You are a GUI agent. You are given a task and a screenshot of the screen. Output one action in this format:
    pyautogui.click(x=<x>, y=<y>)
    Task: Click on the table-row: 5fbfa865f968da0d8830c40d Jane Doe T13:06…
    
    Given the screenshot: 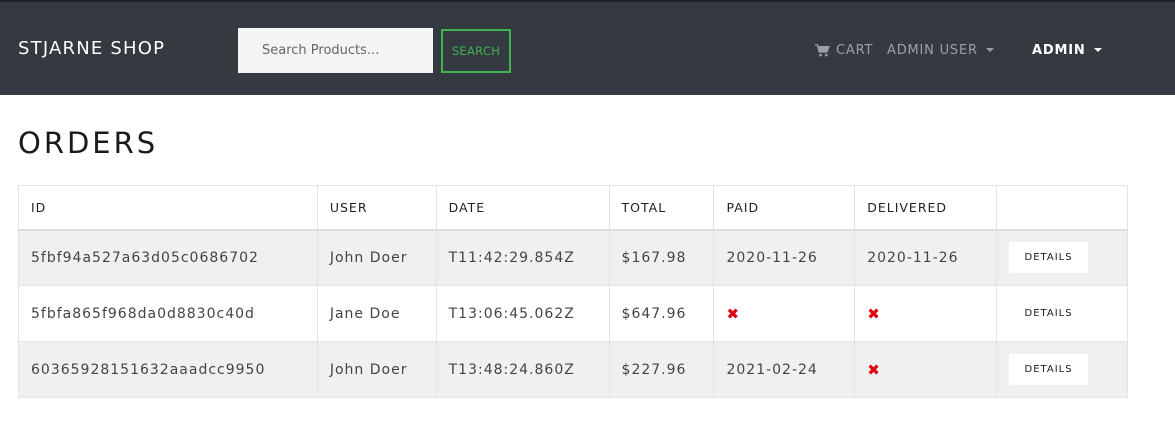 What is the action you would take?
    pyautogui.click(x=573, y=313)
    